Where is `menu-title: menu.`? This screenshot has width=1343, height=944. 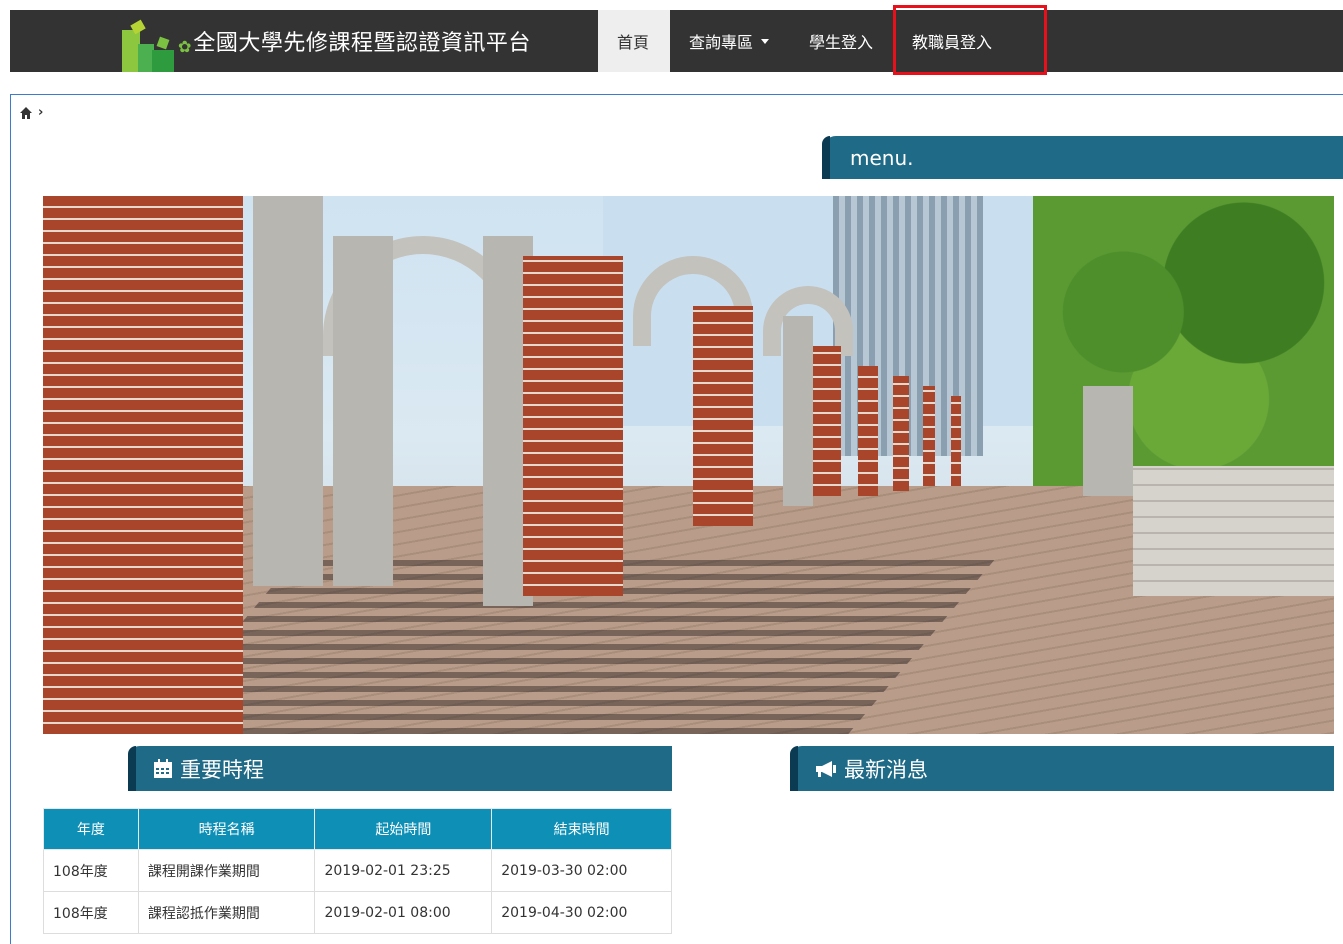
menu-title: menu. is located at coordinates (882, 157).